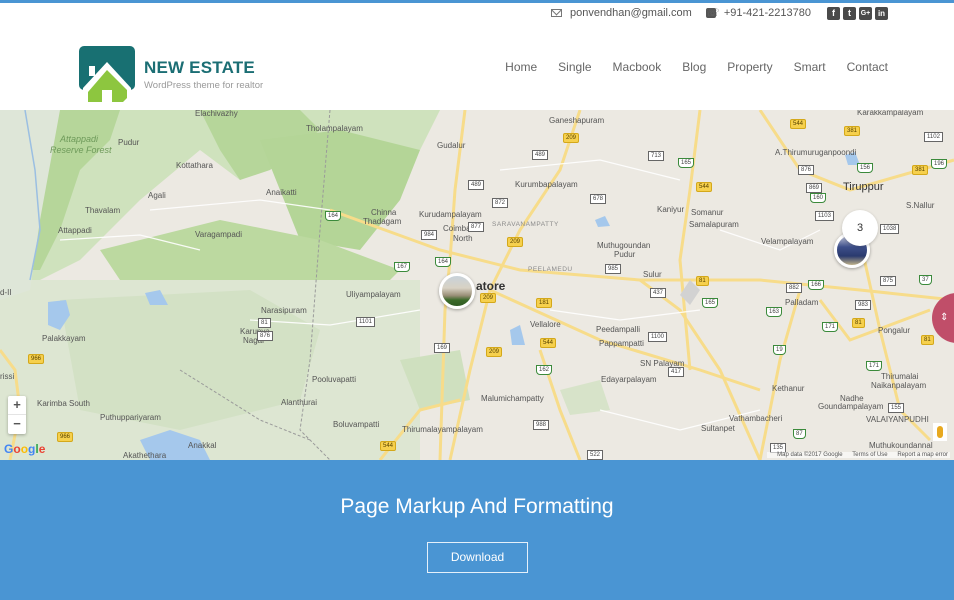 Image resolution: width=954 pixels, height=600 pixels. What do you see at coordinates (545, 324) in the screenshot?
I see `map-label: Vellalore` at bounding box center [545, 324].